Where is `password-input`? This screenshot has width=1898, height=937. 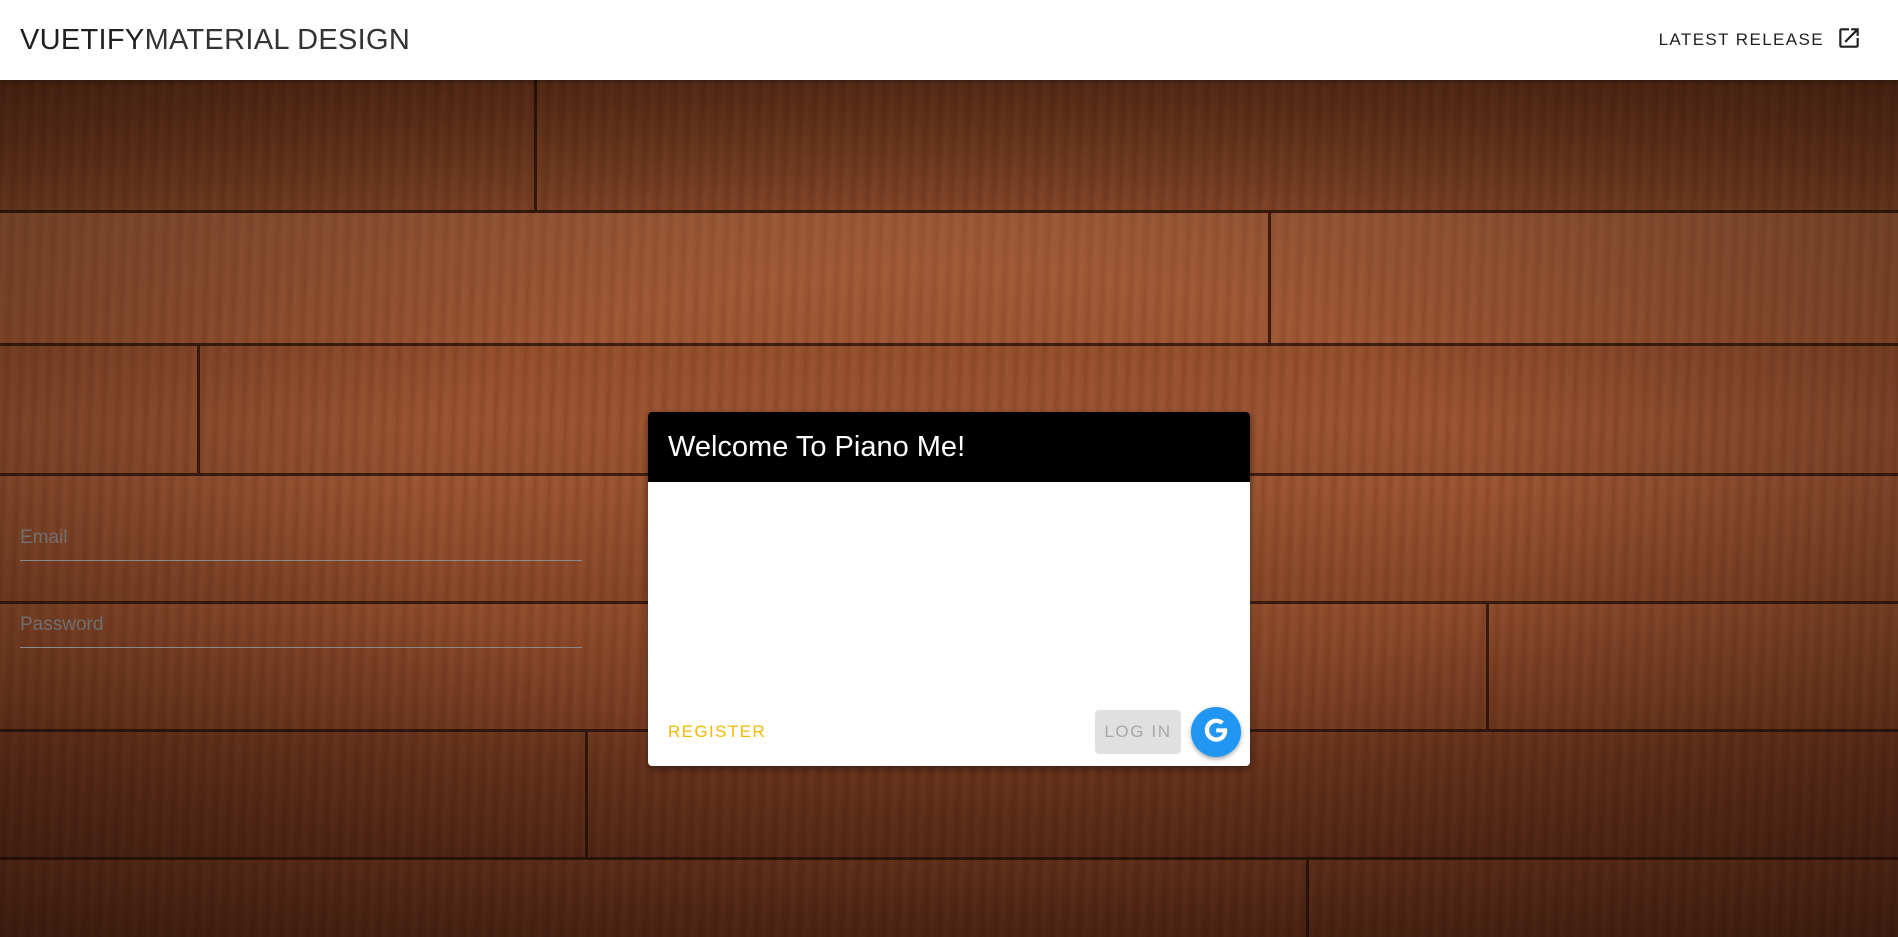 password-input is located at coordinates (301, 625).